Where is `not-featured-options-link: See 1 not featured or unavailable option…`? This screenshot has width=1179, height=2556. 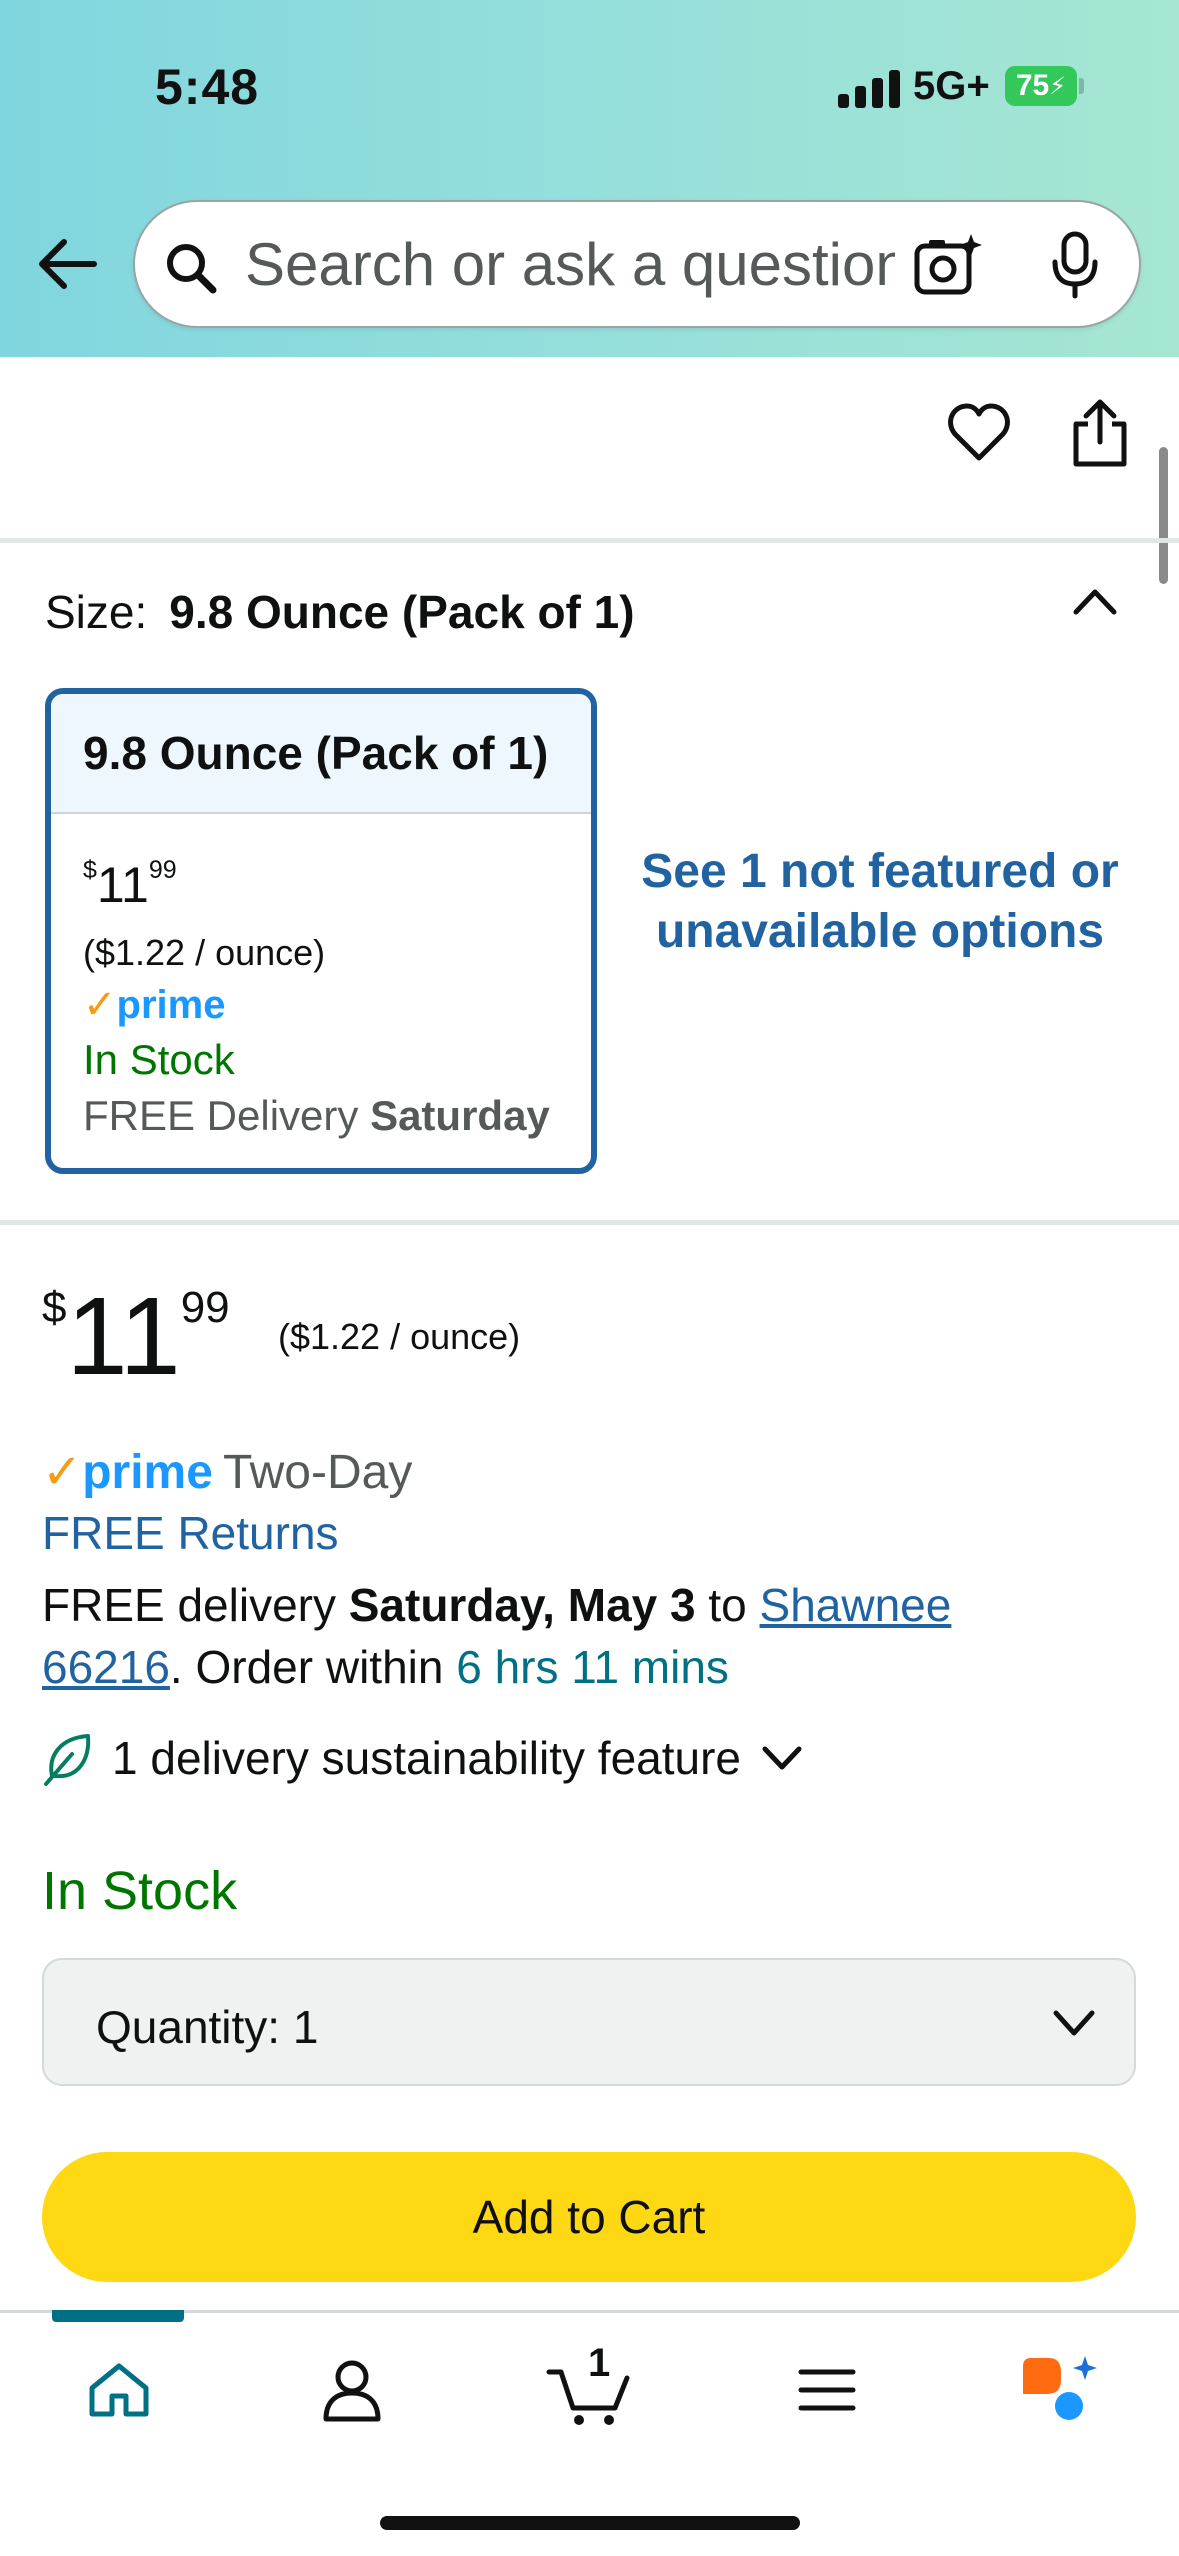 not-featured-options-link: See 1 not featured or unavailable option… is located at coordinates (880, 902).